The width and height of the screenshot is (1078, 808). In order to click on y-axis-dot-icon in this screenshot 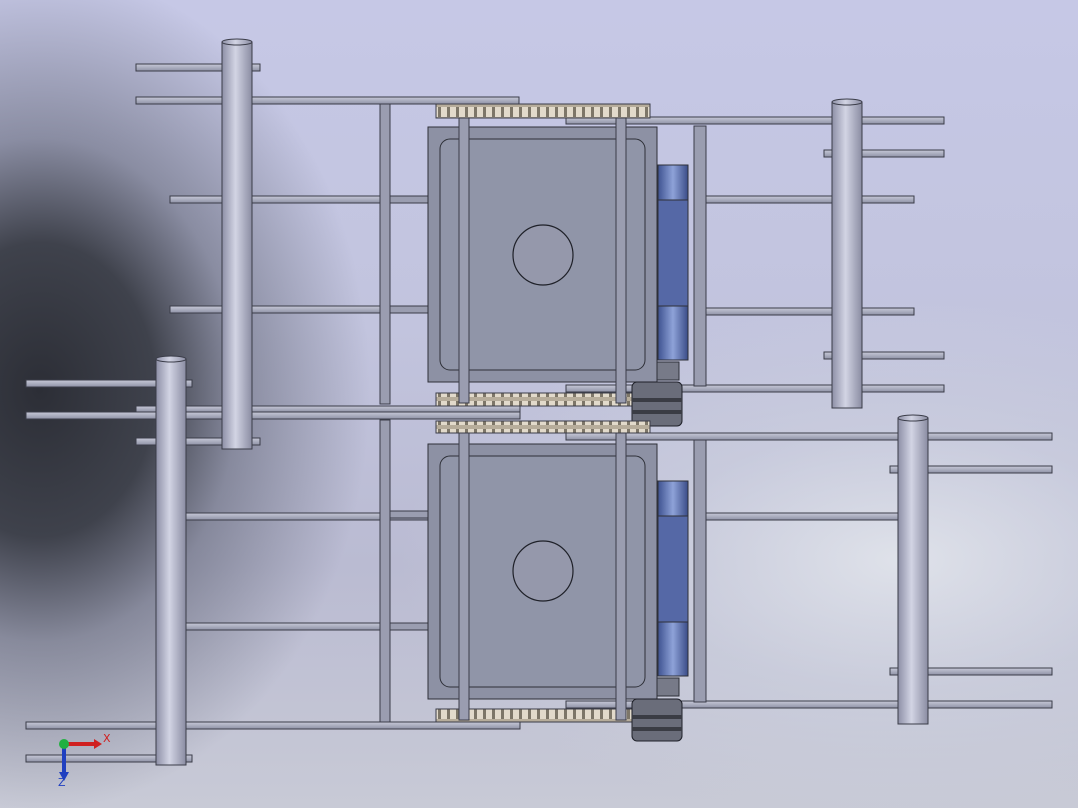, I will do `click(64, 744)`.